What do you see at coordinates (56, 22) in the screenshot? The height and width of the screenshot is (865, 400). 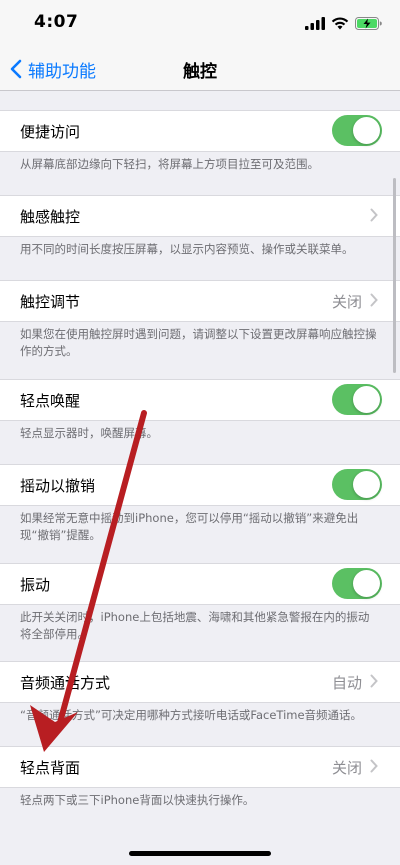 I see `status-time: 4:07` at bounding box center [56, 22].